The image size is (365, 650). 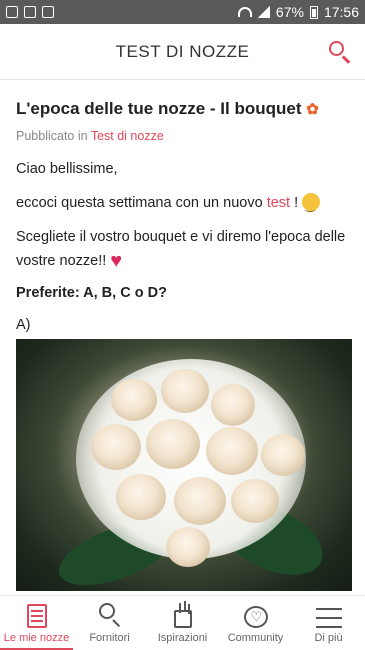 I want to click on app-icon, so click(x=48, y=12).